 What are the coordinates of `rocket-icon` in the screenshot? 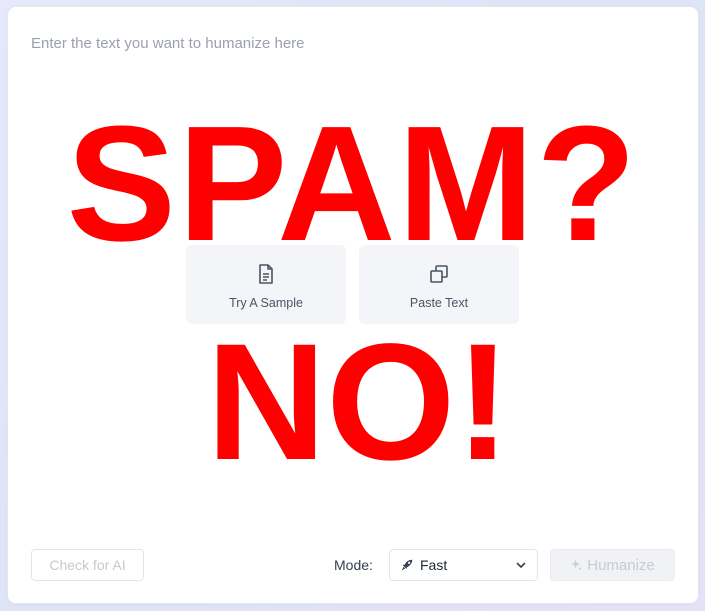 It's located at (407, 565).